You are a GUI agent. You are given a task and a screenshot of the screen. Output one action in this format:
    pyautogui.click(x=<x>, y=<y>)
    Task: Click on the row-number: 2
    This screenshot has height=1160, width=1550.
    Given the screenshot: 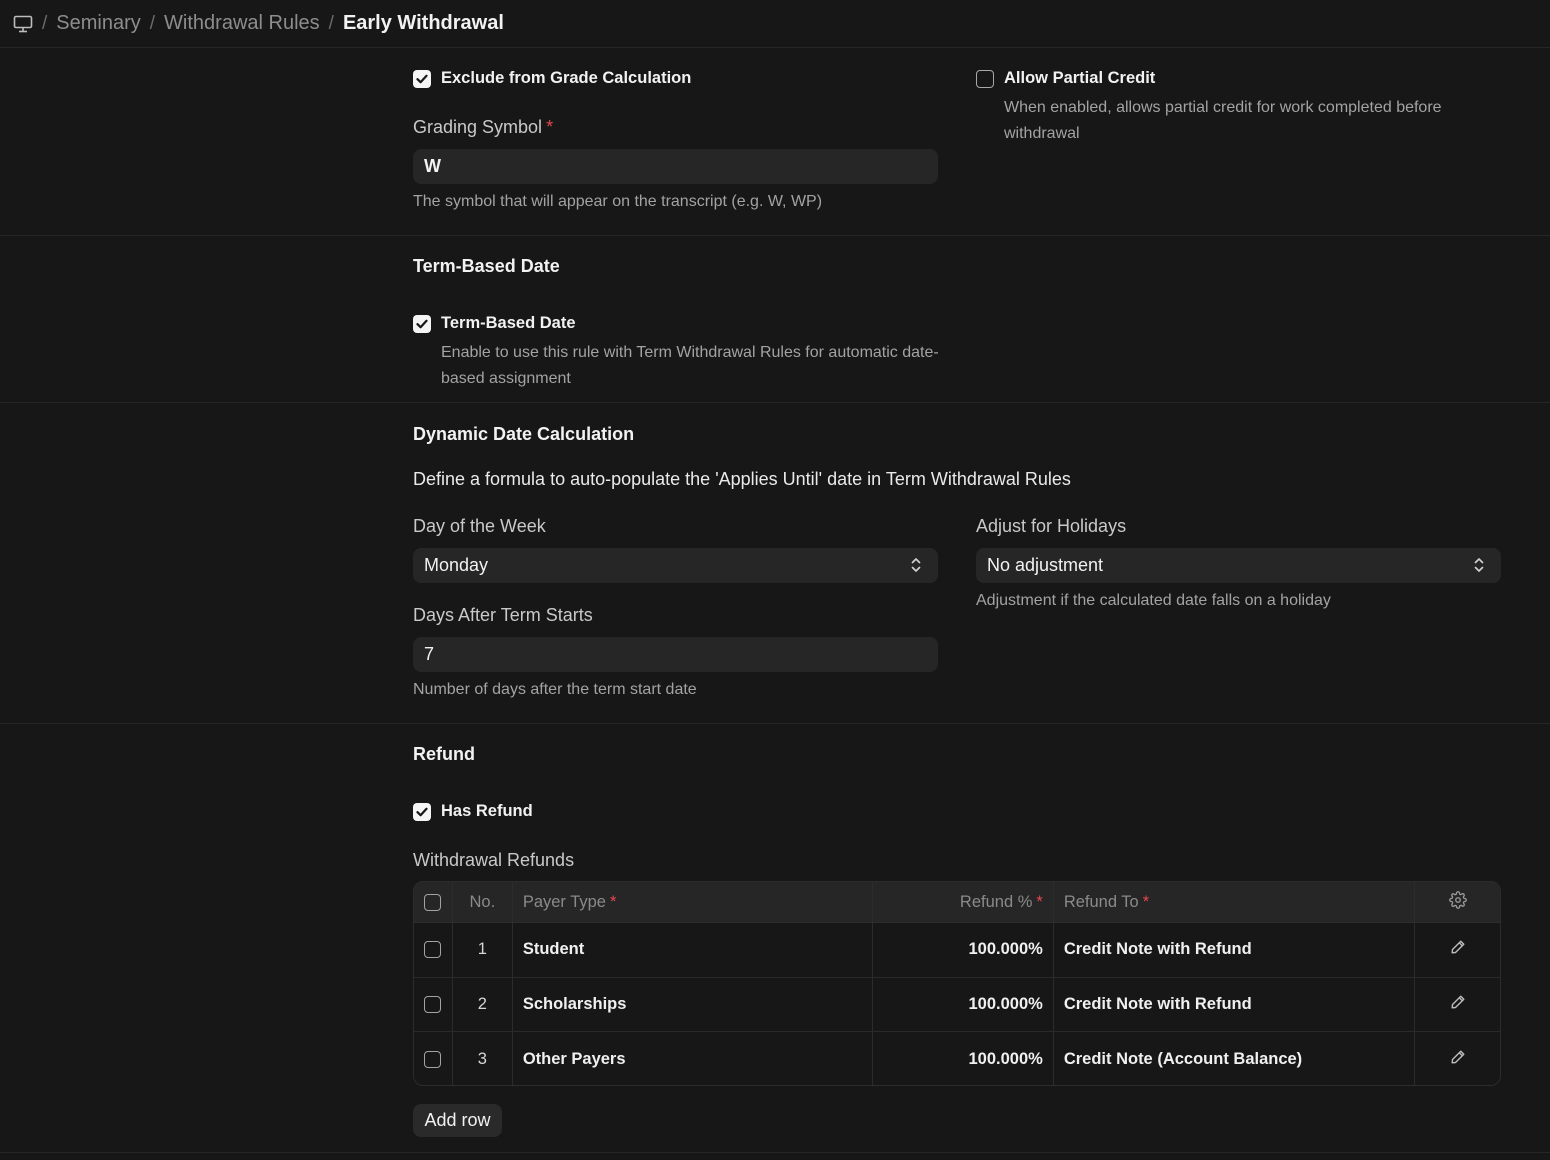 What is the action you would take?
    pyautogui.click(x=483, y=1004)
    